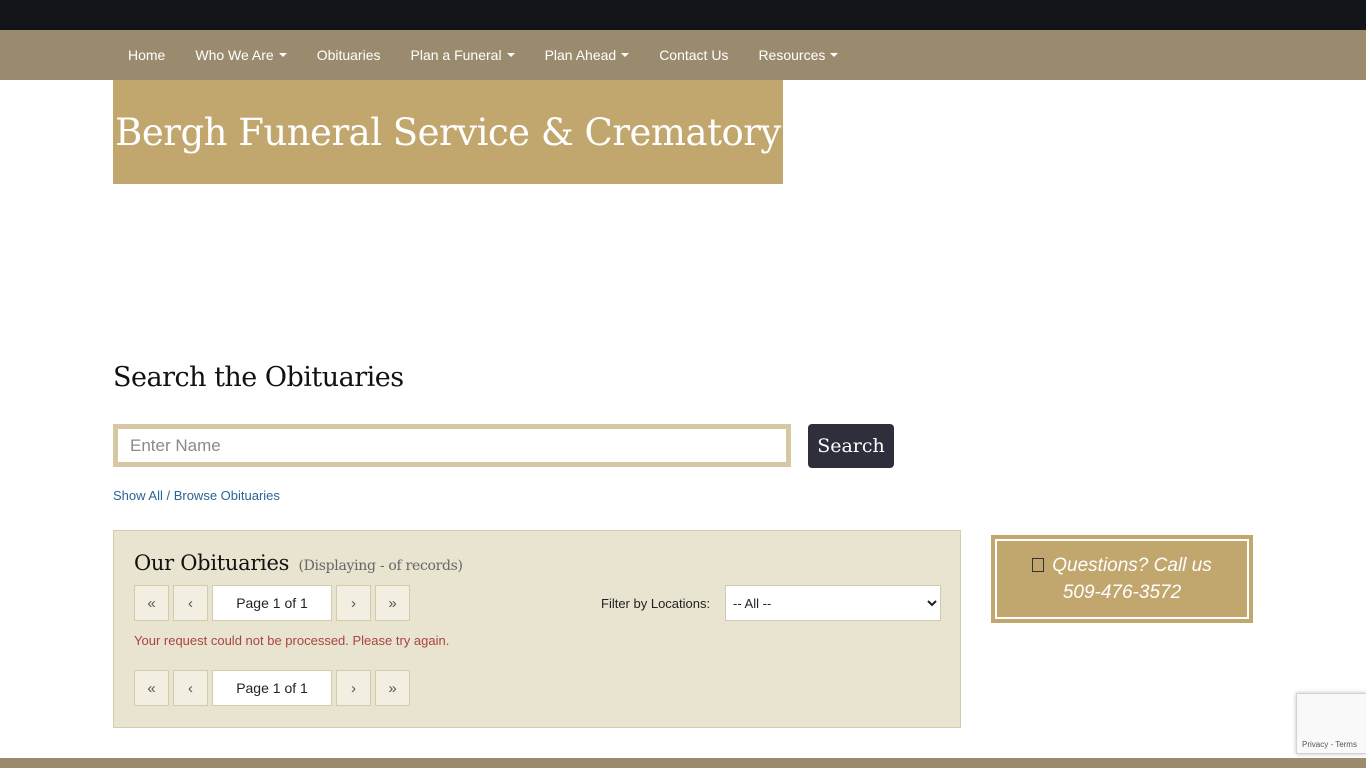  What do you see at coordinates (1331, 723) in the screenshot?
I see `recaptcha-badge: Privacy - Terms` at bounding box center [1331, 723].